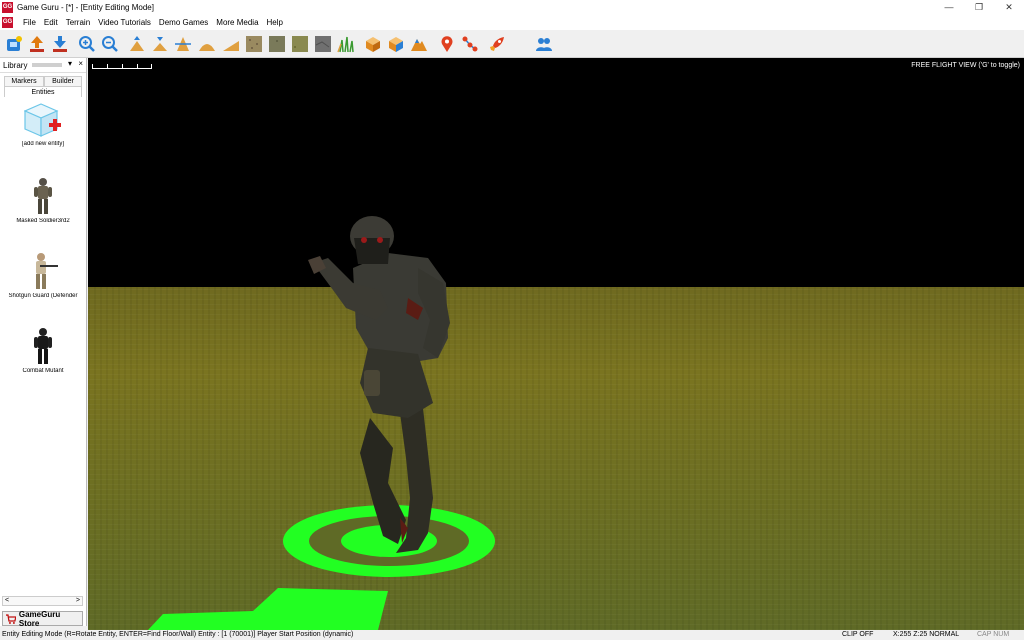  I want to click on library-item-label: Shotgun Guard (Defender, so click(43, 296).